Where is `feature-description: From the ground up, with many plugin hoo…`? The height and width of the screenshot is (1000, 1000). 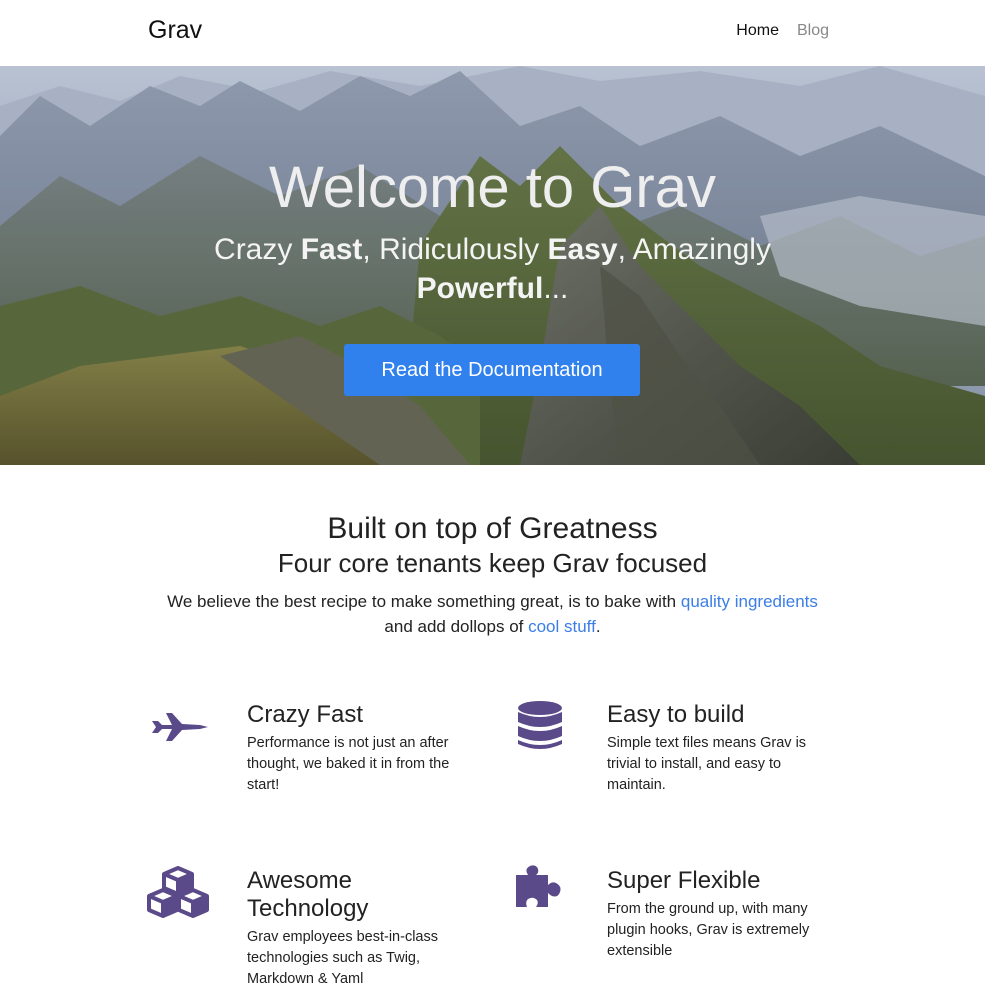
feature-description: From the ground up, with many plugin hoo… is located at coordinates (708, 930).